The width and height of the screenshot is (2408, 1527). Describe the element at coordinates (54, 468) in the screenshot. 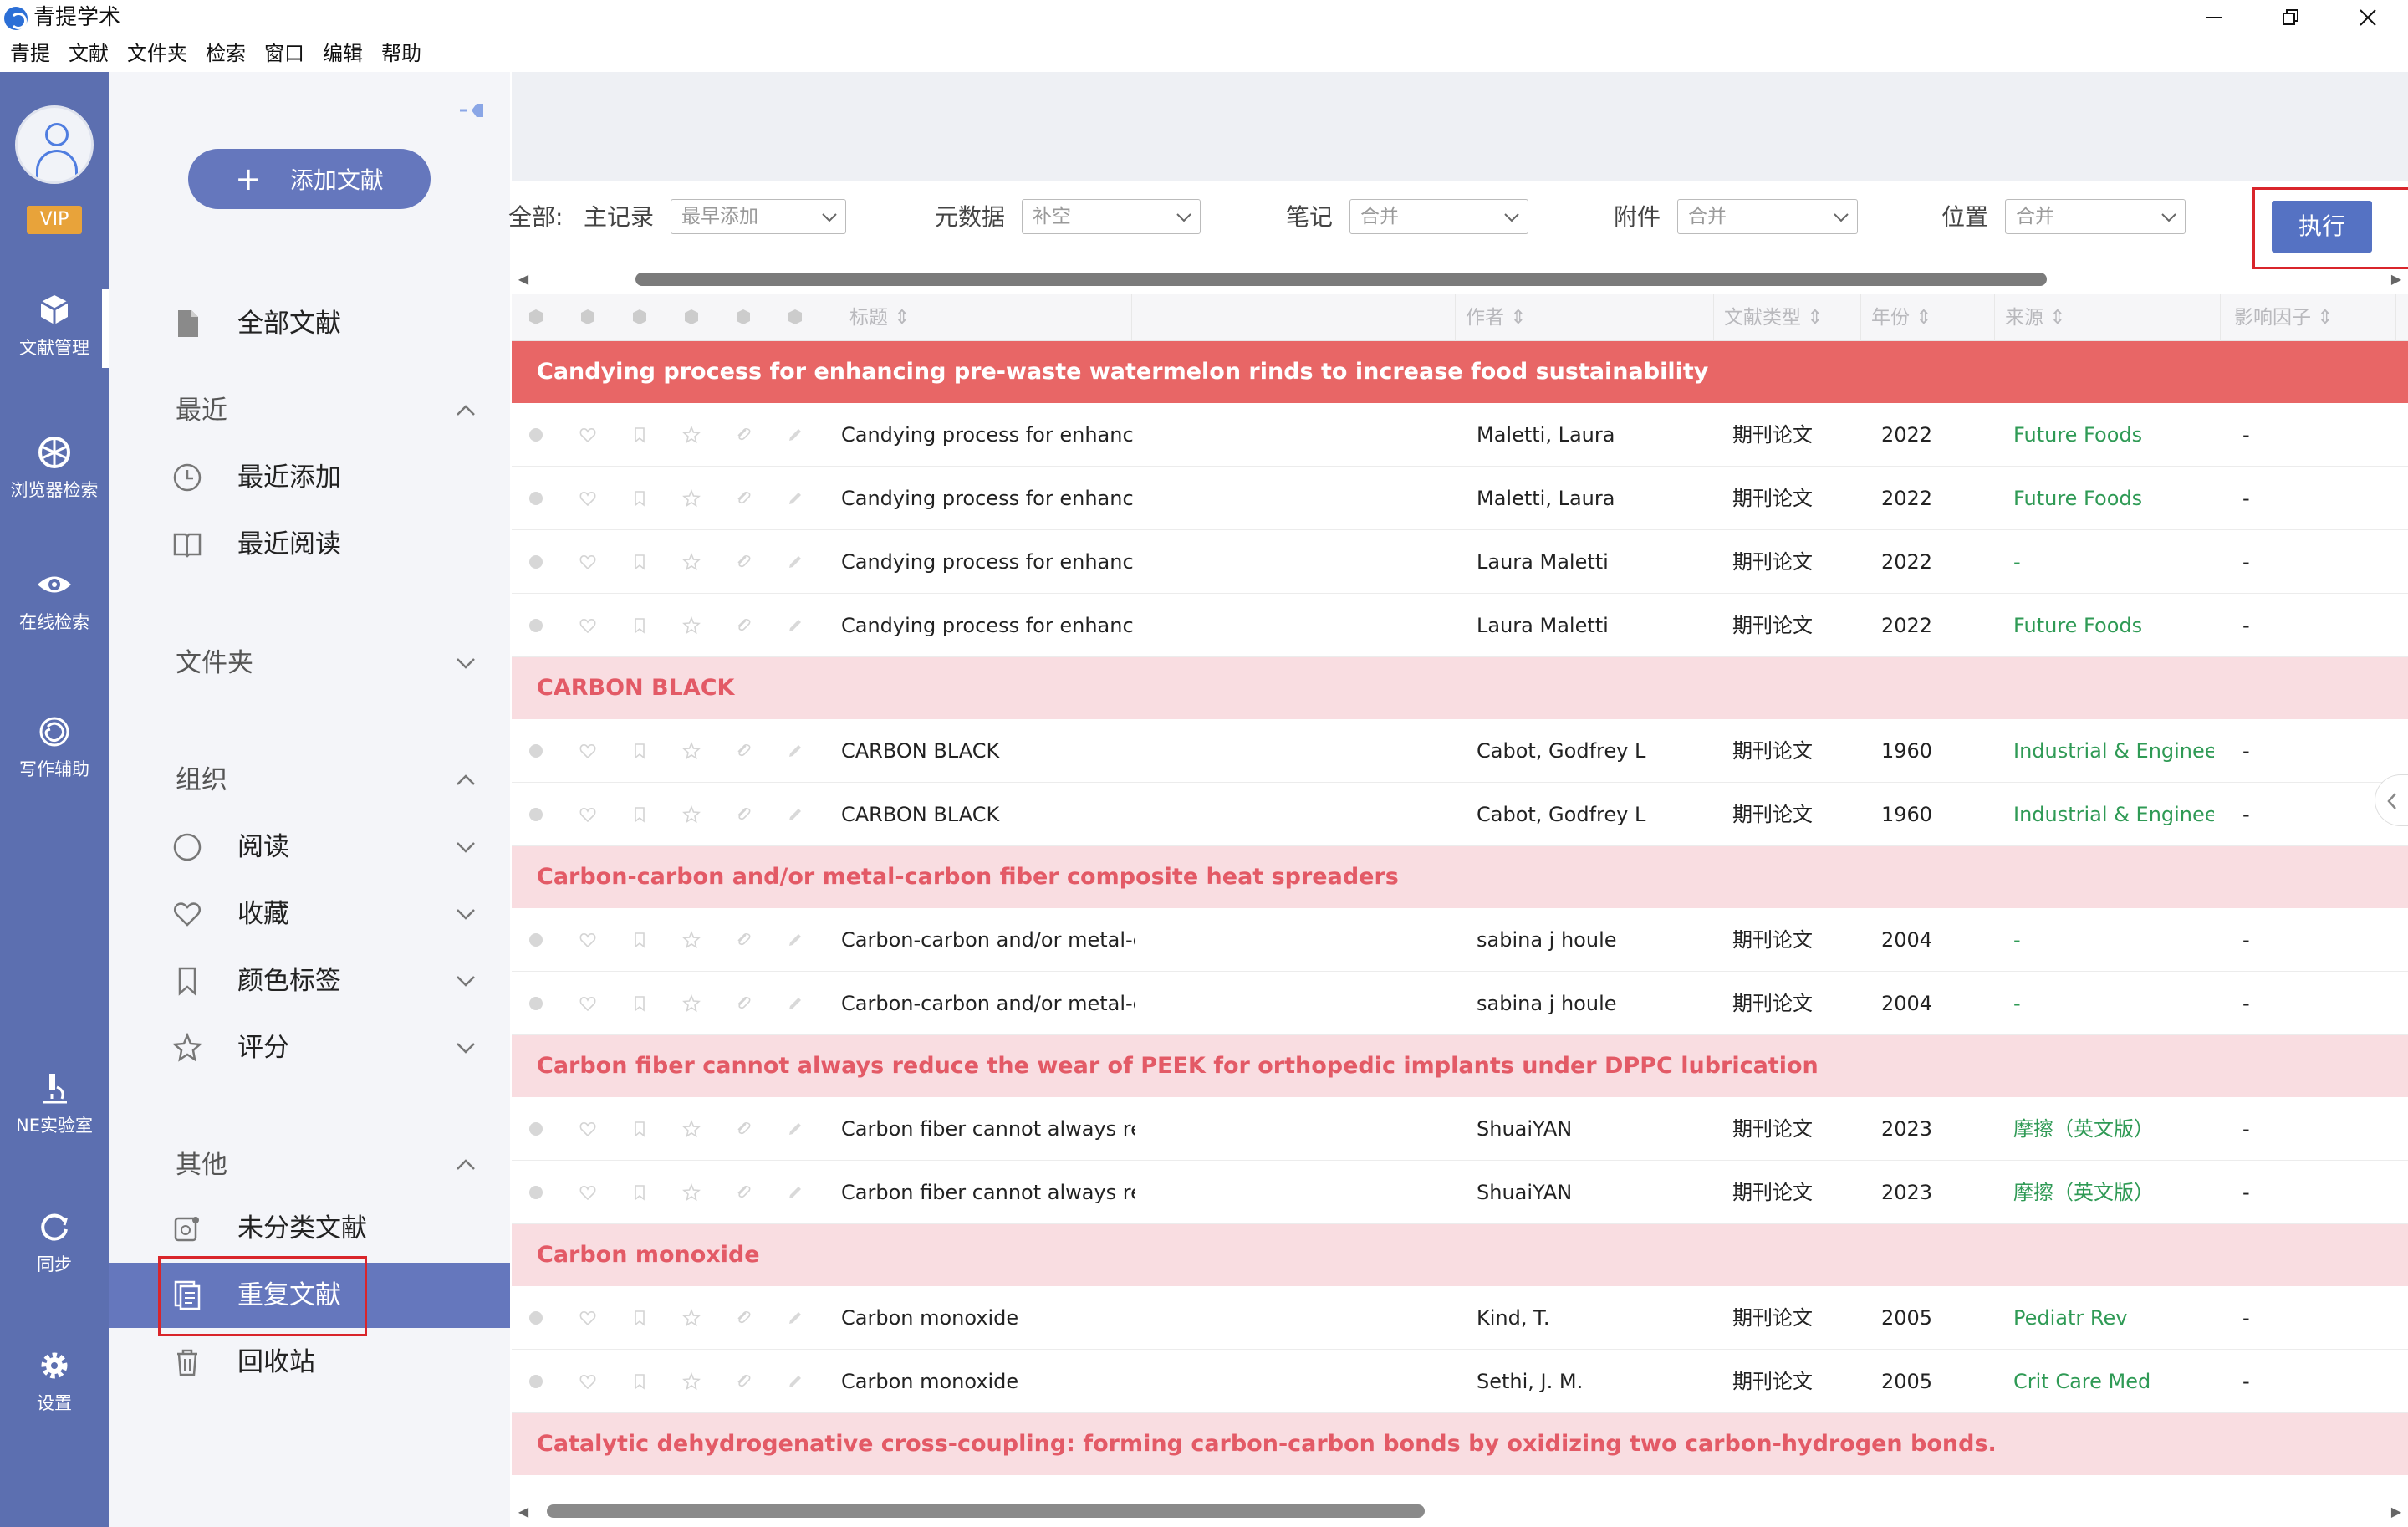

I see `rail-item-browser-search: 浏览器检索` at that location.